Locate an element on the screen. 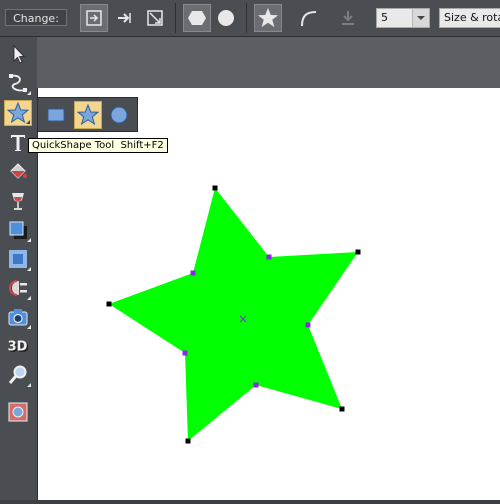 The image size is (500, 504). download-icon is located at coordinates (348, 18).